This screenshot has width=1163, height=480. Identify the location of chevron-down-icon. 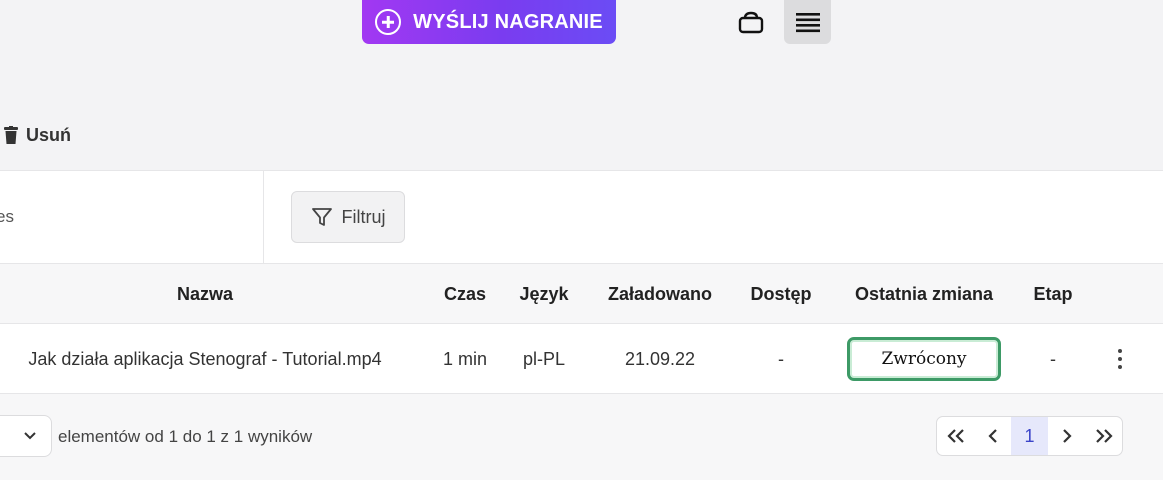
(30, 436).